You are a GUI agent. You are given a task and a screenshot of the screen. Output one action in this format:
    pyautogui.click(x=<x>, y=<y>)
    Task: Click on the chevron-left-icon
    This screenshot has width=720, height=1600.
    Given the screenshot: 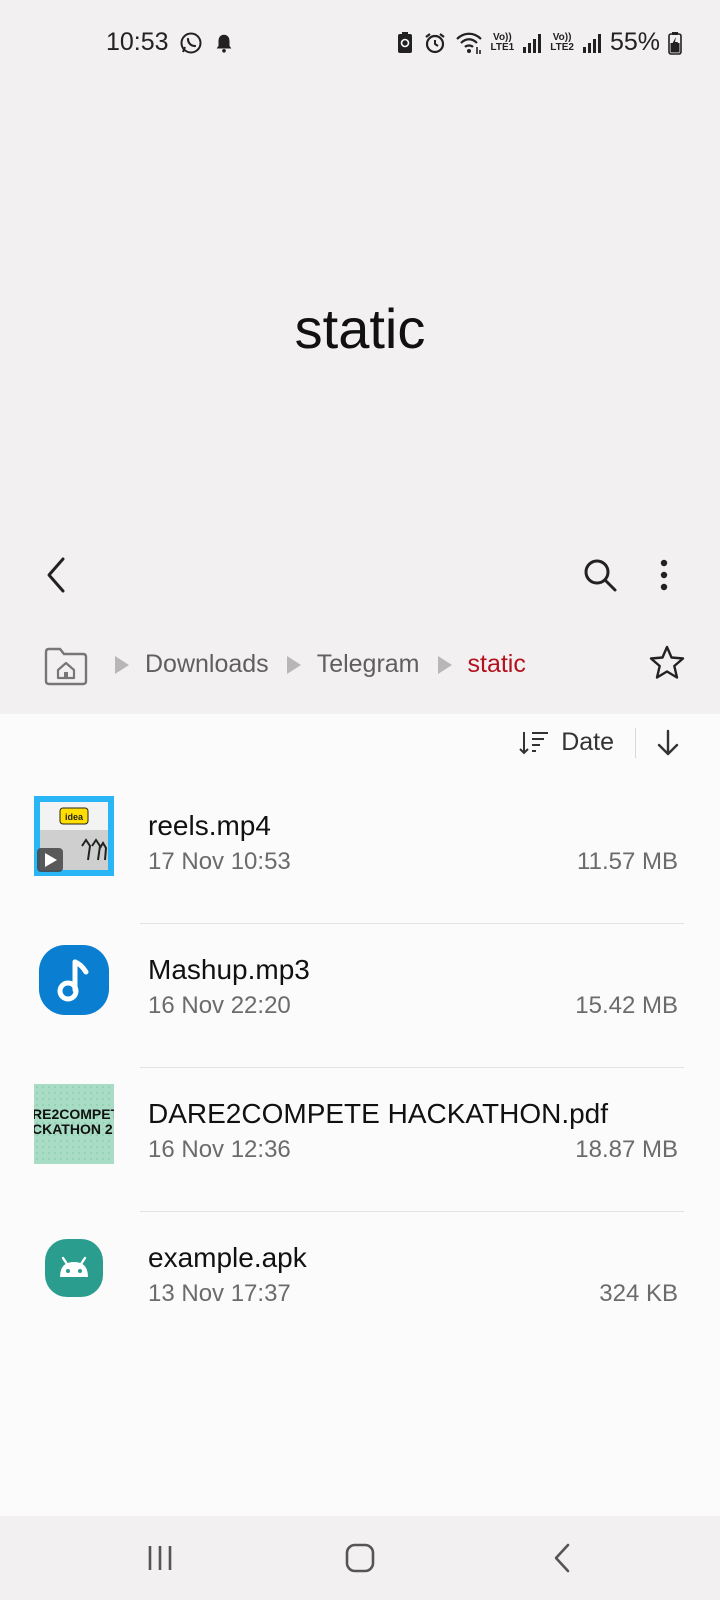 What is the action you would take?
    pyautogui.click(x=56, y=575)
    